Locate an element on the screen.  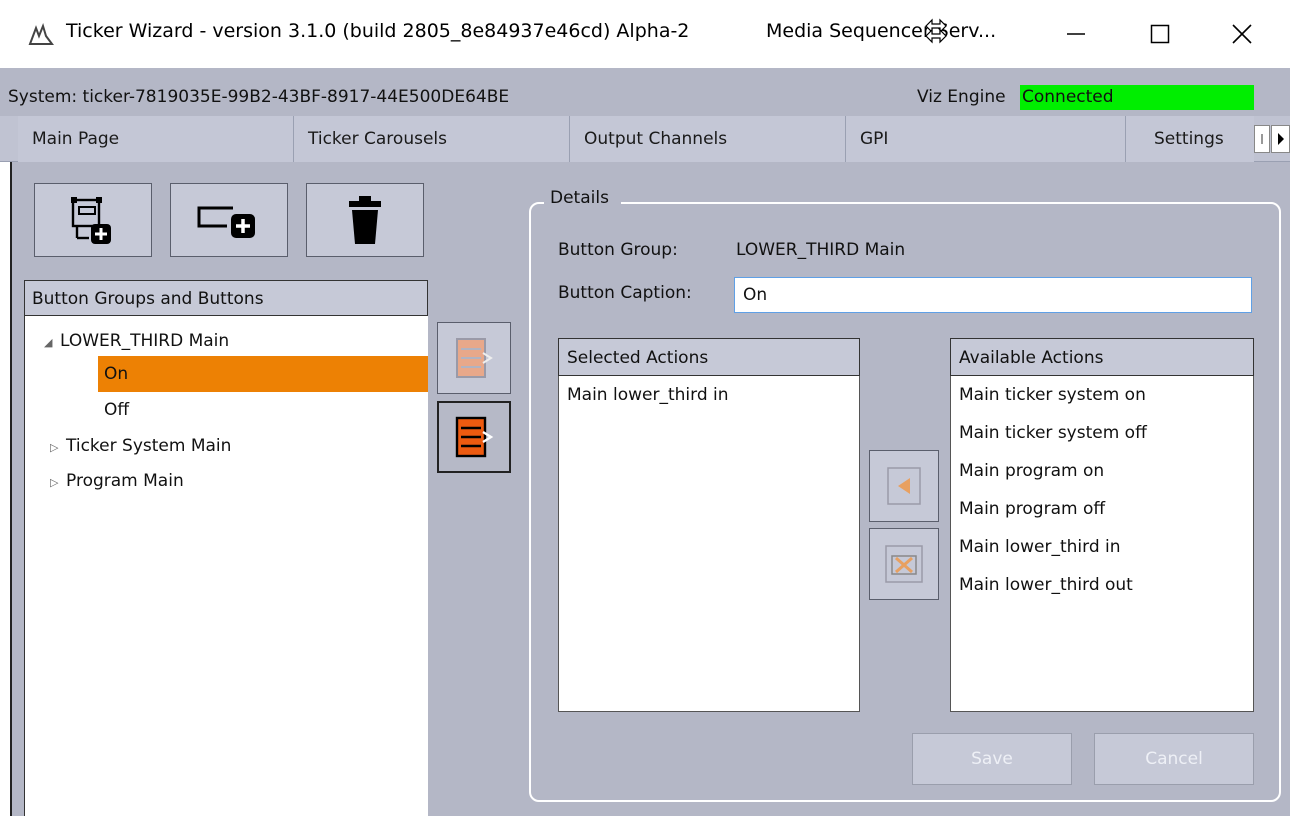
tree-group-lower-third: ◢ LOWER_THIRD Main is located at coordinates (136, 341).